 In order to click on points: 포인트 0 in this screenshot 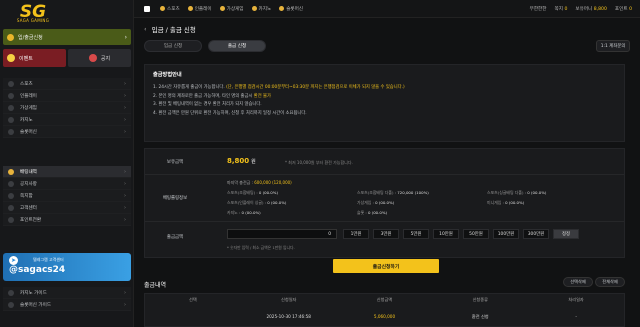, I will do `click(623, 9)`.